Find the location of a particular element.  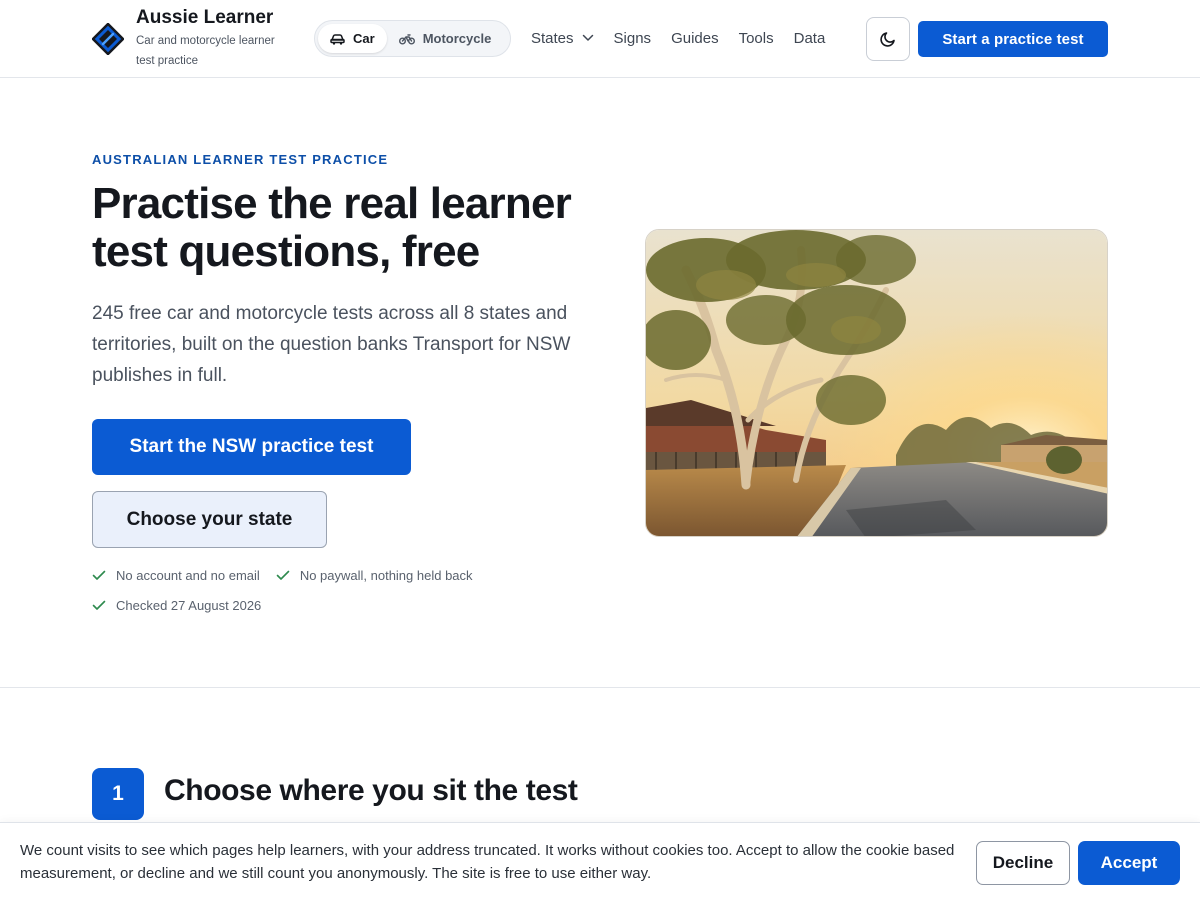

motorcycle-icon is located at coordinates (406, 38).